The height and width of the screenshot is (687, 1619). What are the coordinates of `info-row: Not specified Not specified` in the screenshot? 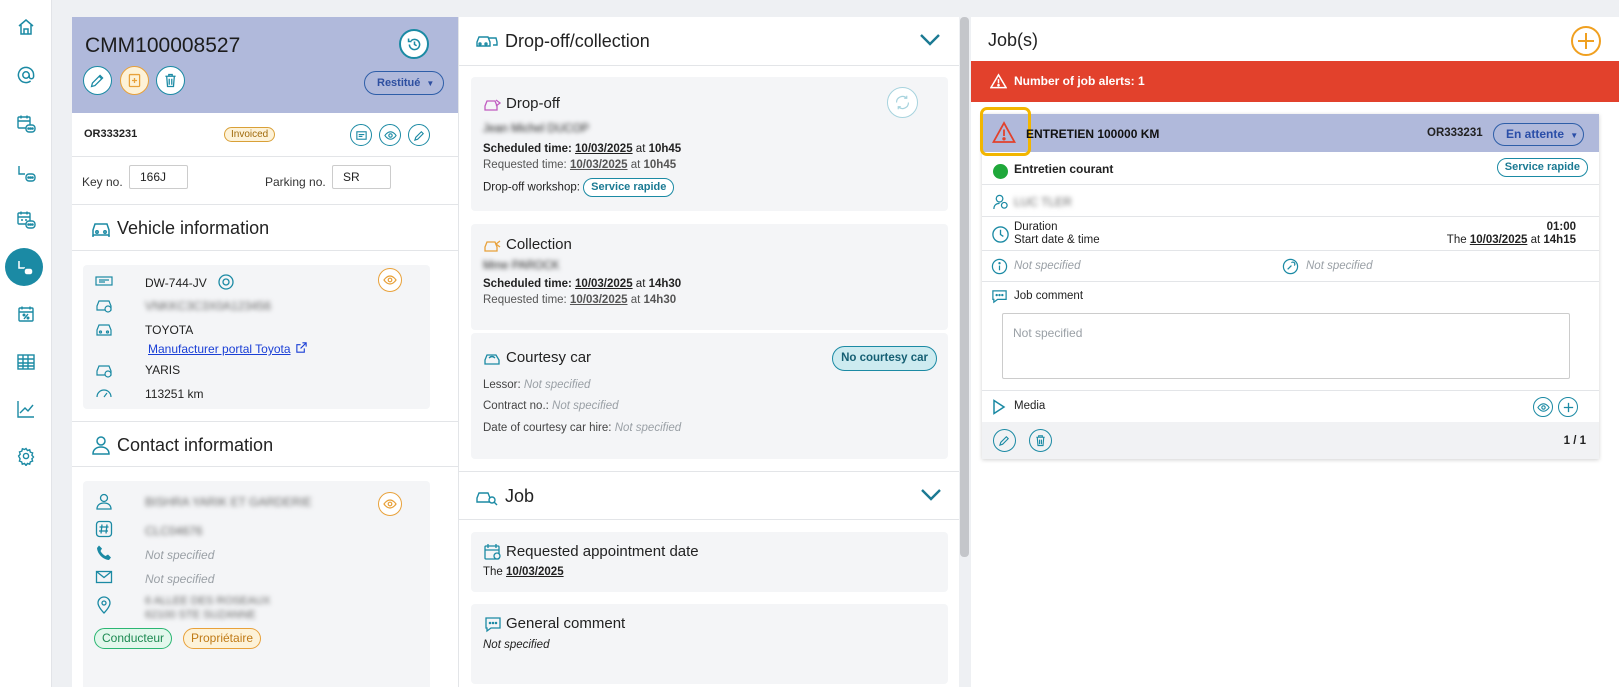 It's located at (1290, 266).